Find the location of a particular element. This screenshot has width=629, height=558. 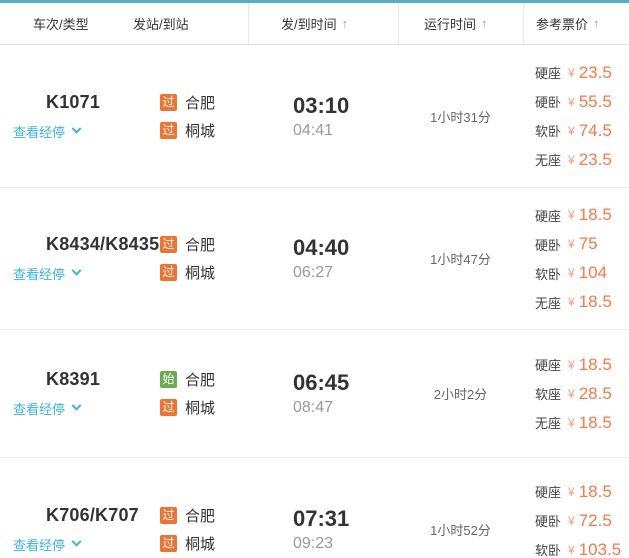

duration: 1小时52分 is located at coordinates (460, 530).